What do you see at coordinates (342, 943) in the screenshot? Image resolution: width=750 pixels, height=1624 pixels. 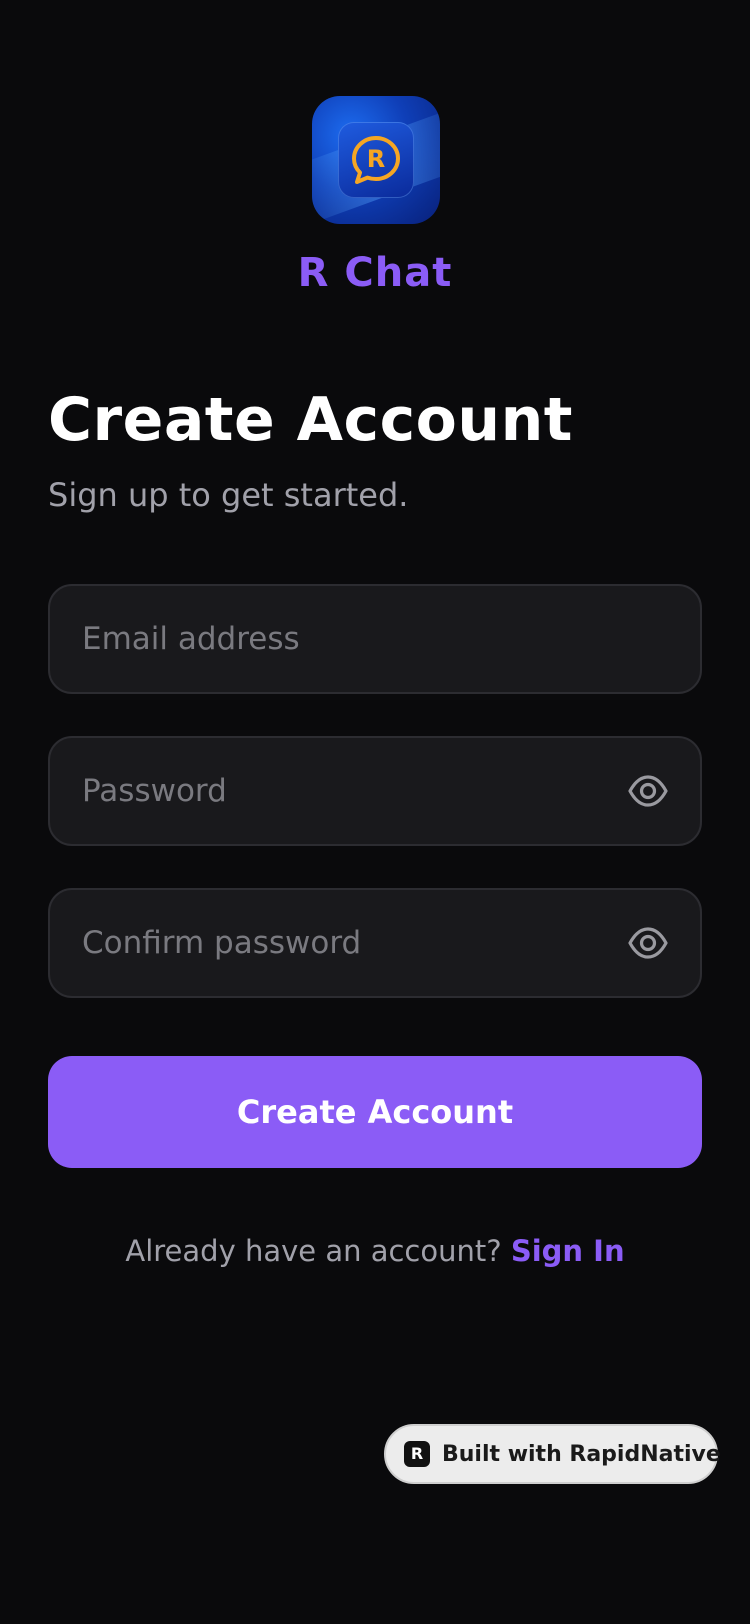 I see `confirm-password-input` at bounding box center [342, 943].